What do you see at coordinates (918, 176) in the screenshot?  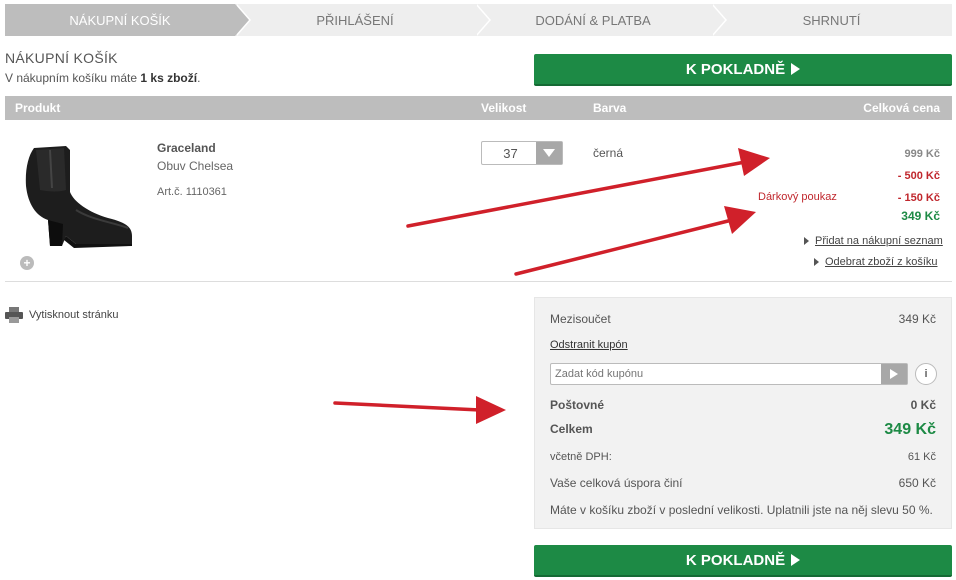 I see `price-discount: - 500 Kč` at bounding box center [918, 176].